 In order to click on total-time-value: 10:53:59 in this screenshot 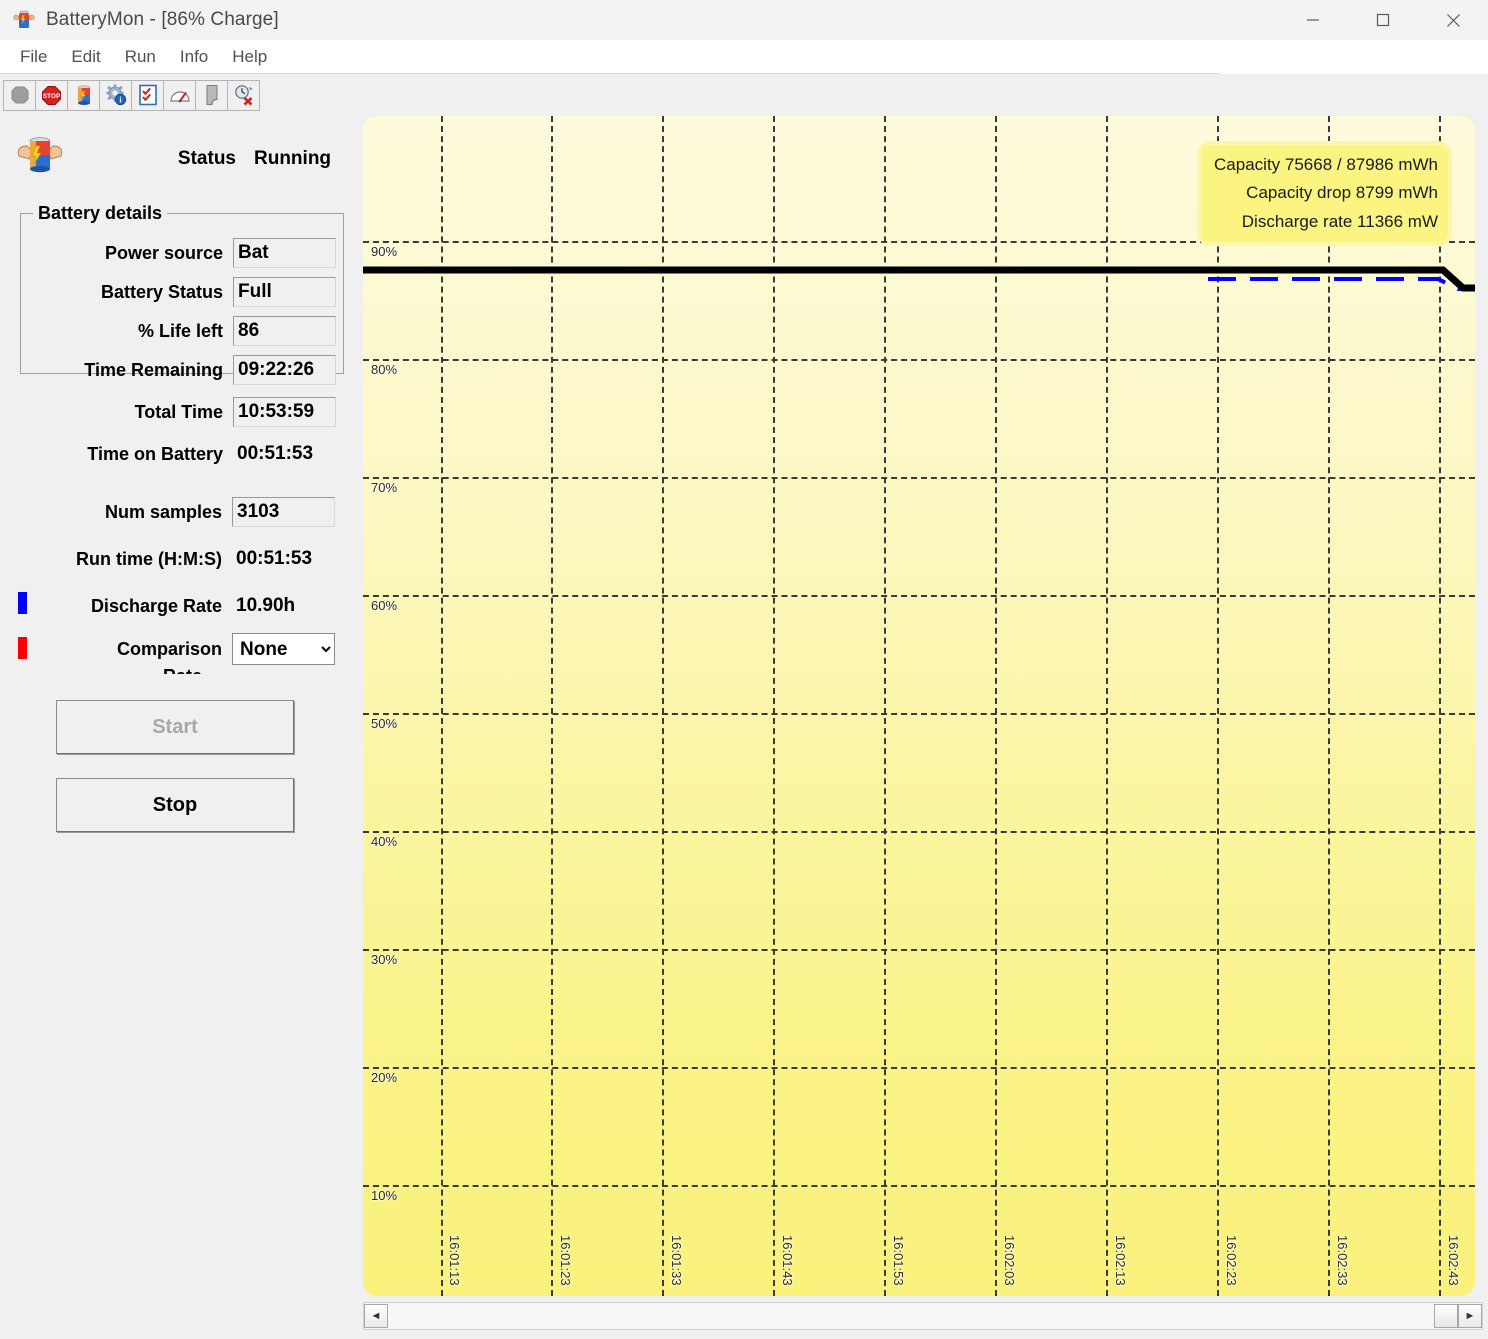, I will do `click(284, 412)`.